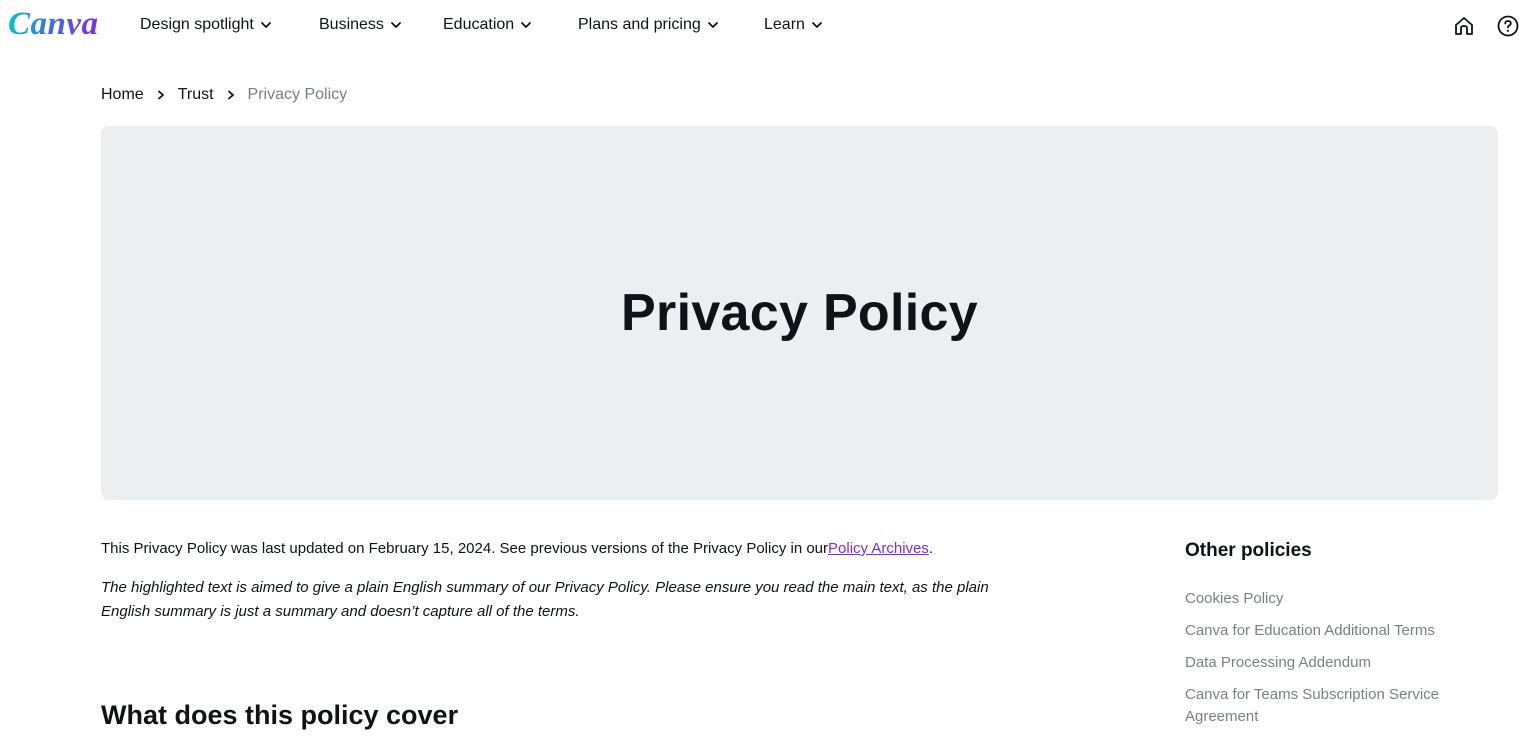 This screenshot has height=743, width=1536. What do you see at coordinates (1248, 550) in the screenshot?
I see `sidebar-title: Other policies` at bounding box center [1248, 550].